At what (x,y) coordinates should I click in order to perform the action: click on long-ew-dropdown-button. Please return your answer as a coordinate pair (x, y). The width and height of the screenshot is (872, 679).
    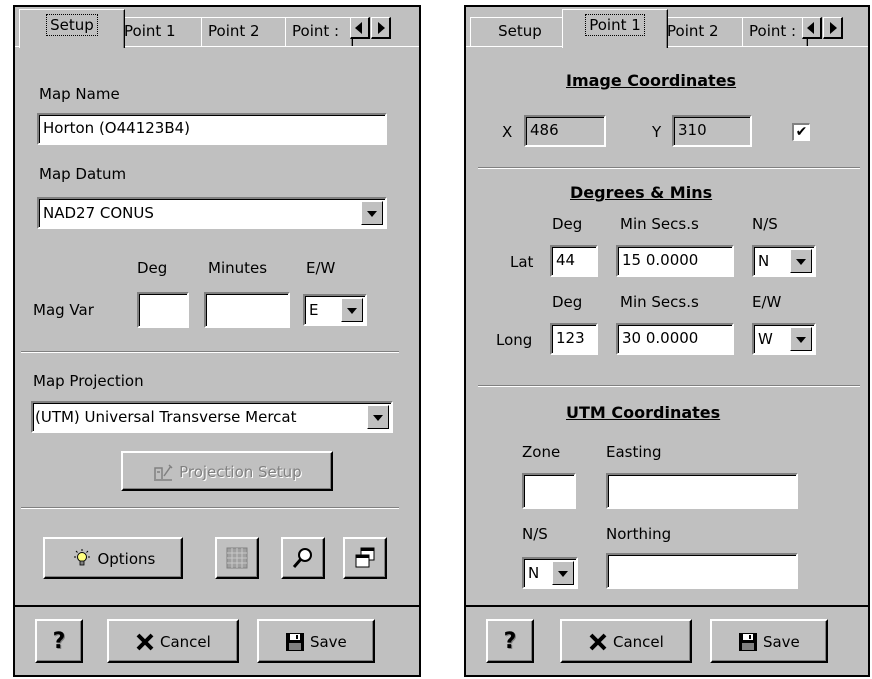
    Looking at the image, I should click on (801, 339).